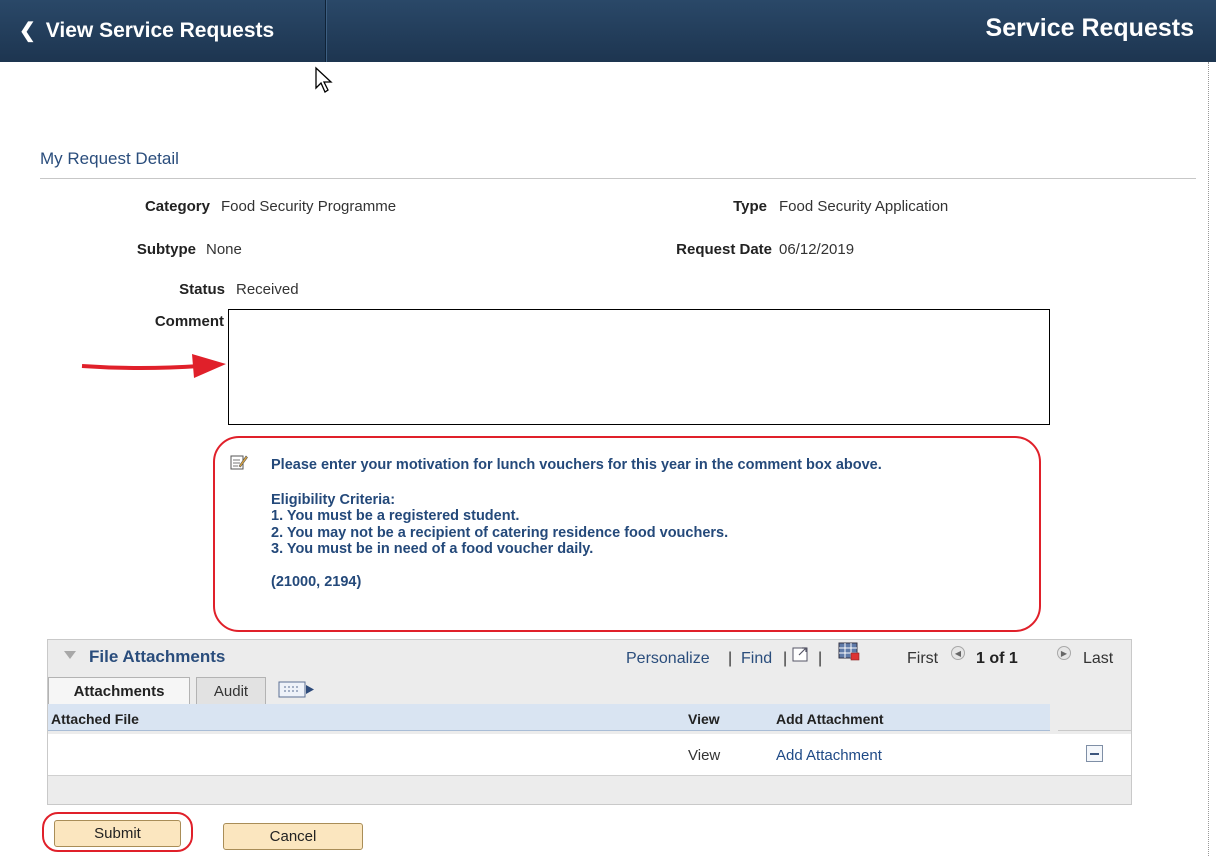 This screenshot has width=1216, height=856. What do you see at coordinates (639, 367) in the screenshot?
I see `comment-textarea` at bounding box center [639, 367].